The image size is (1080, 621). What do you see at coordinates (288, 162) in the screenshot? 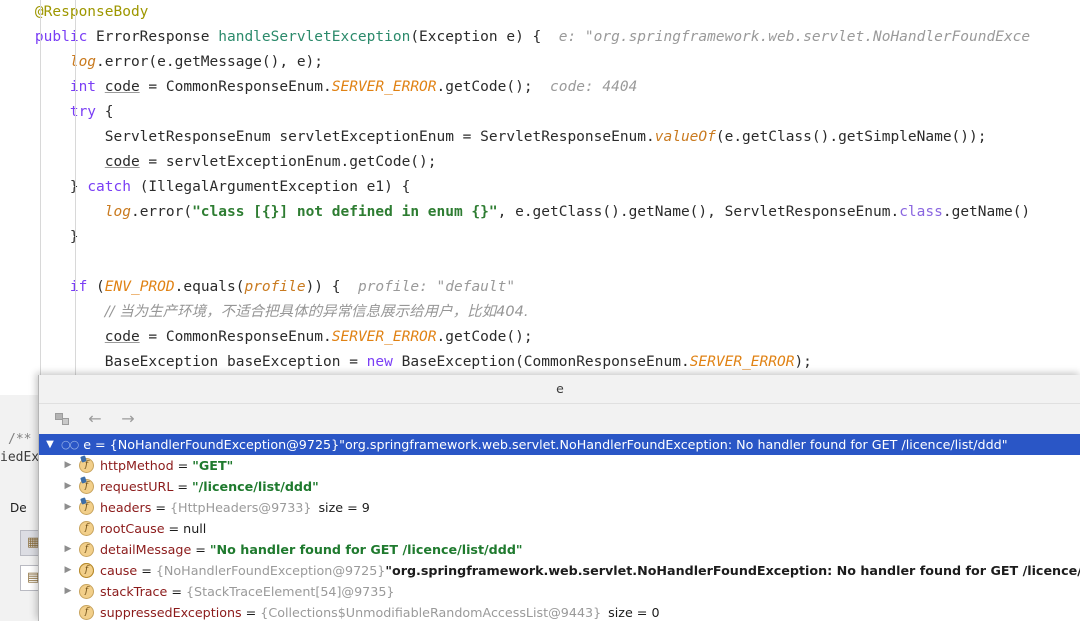
I see `code-token: = servletExceptionEnum.getCode();` at bounding box center [288, 162].